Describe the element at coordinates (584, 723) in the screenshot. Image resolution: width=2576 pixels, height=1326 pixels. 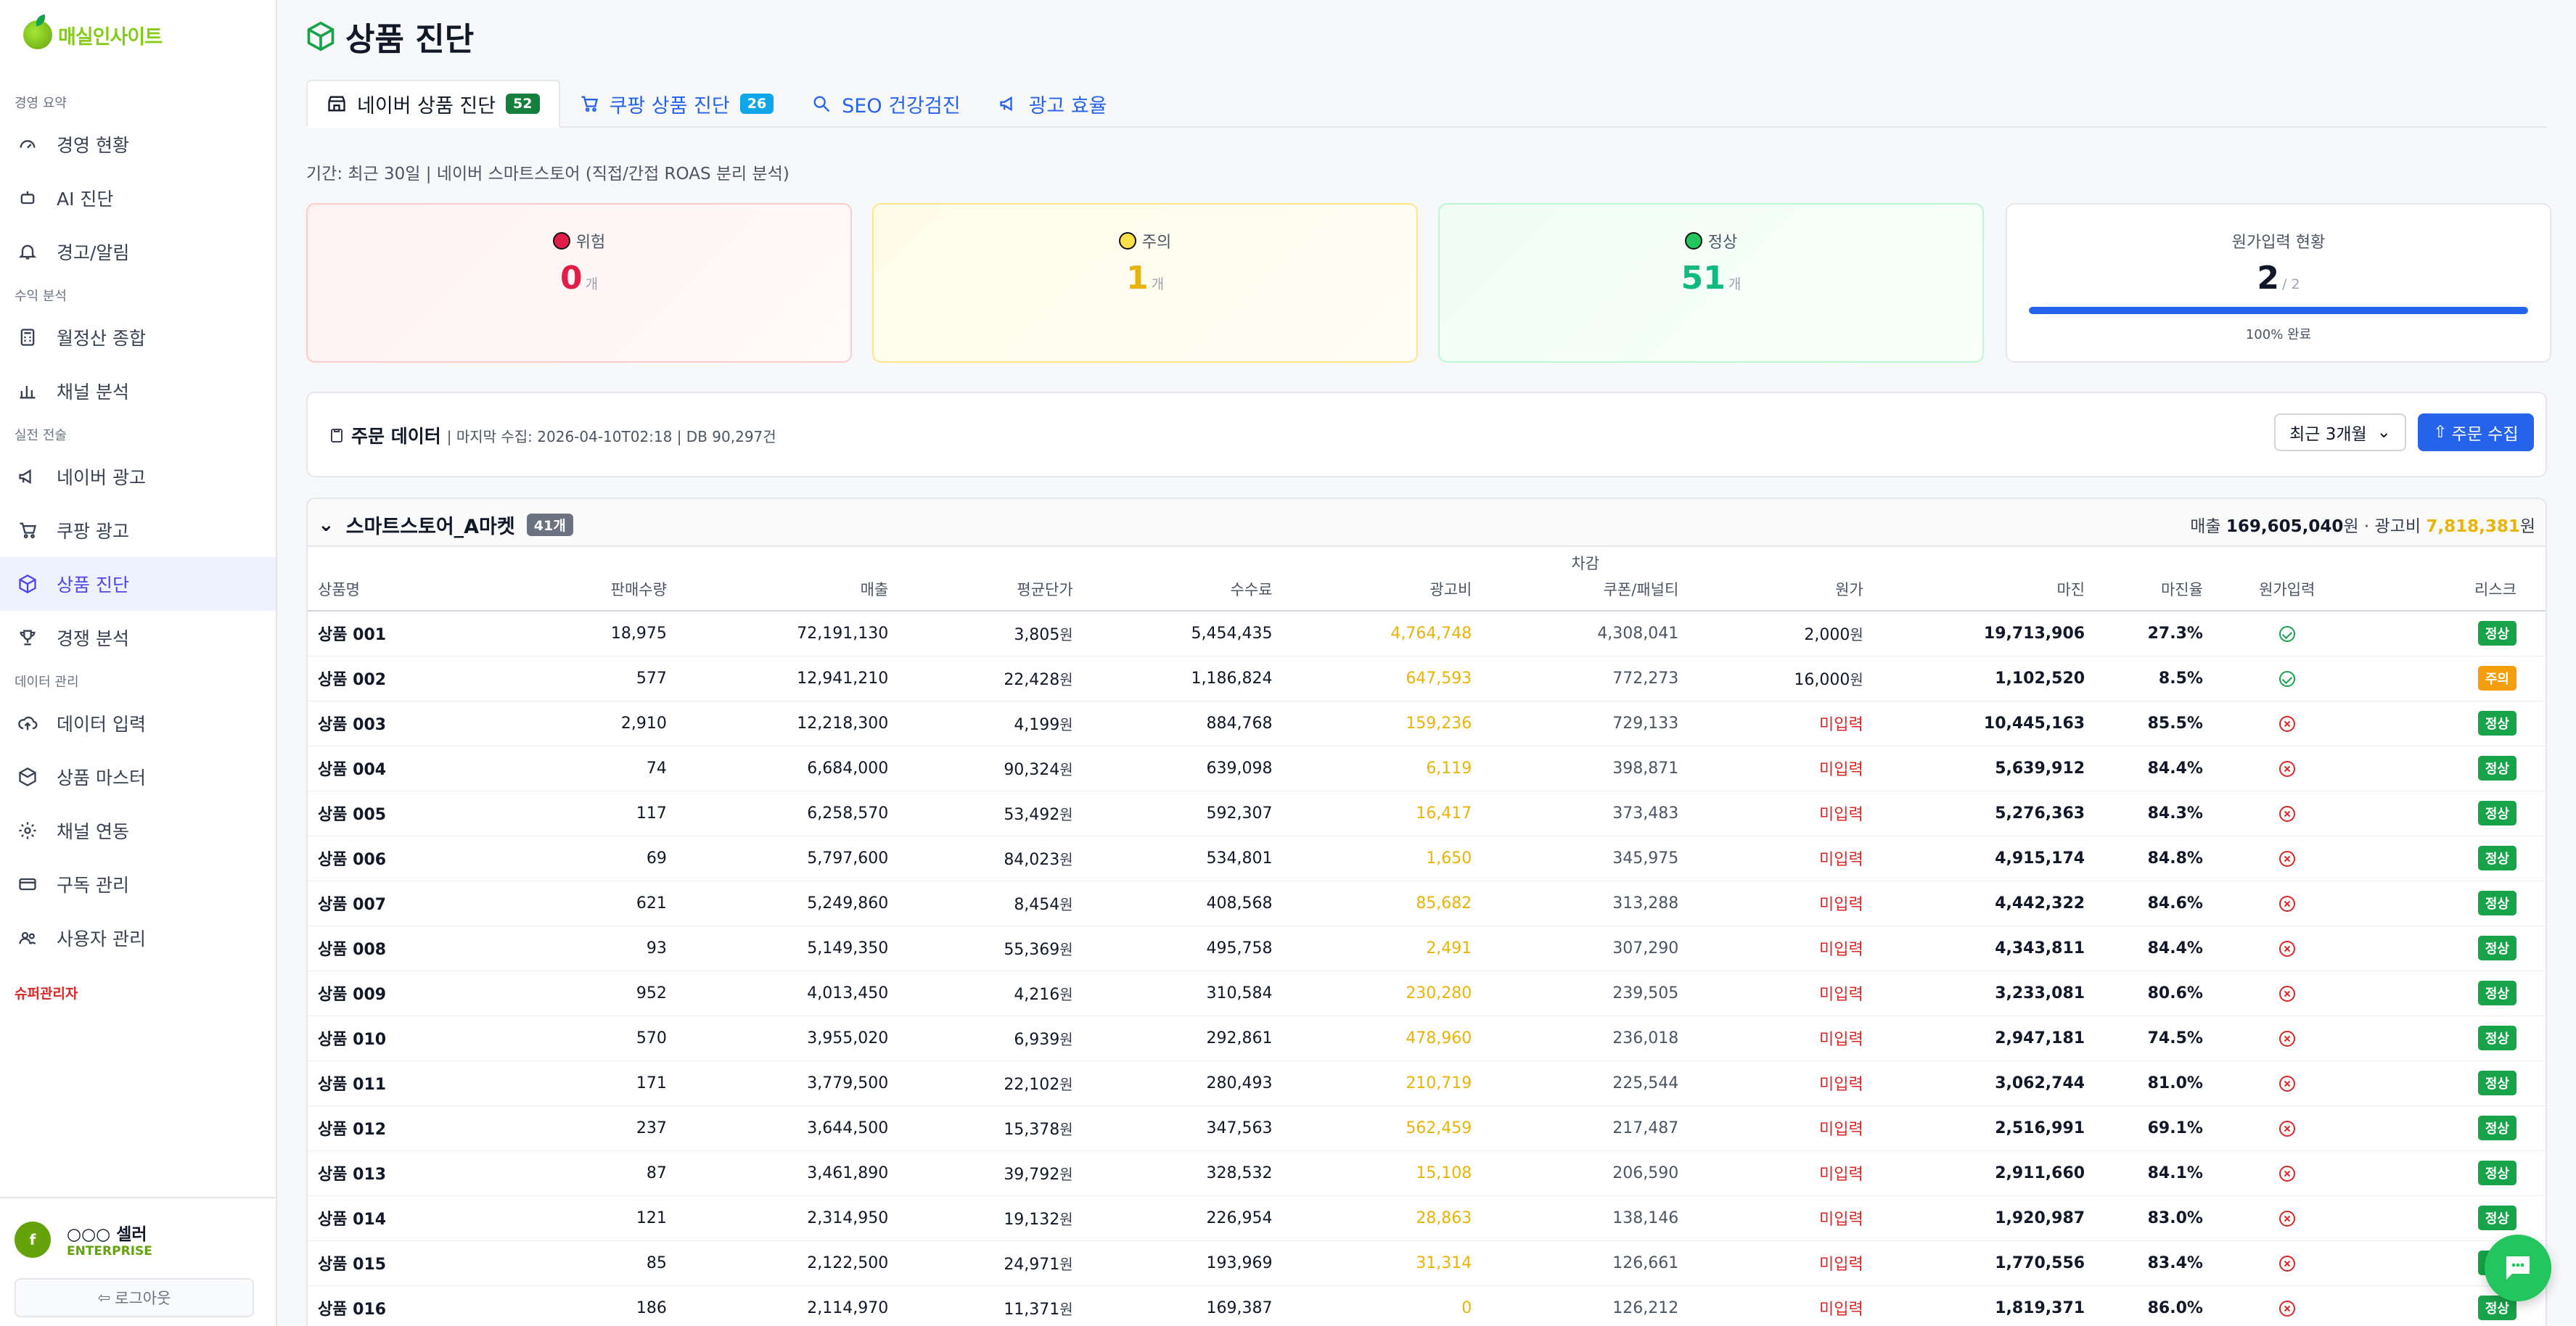
I see `cell-quantity: 2,910` at that location.